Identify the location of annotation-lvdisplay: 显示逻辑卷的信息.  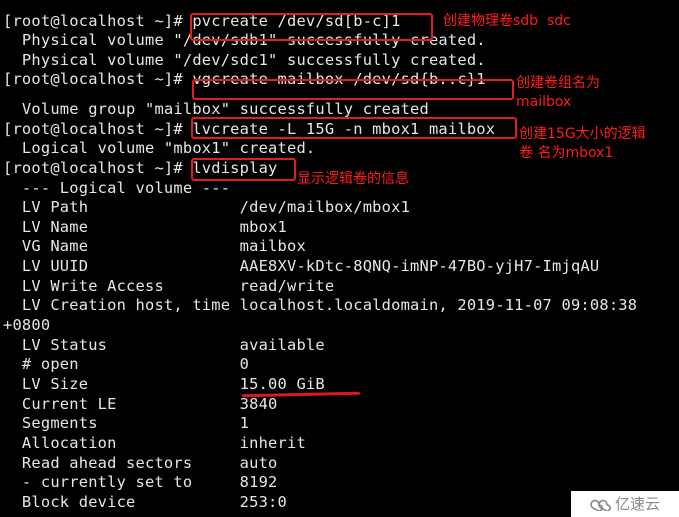
(353, 179).